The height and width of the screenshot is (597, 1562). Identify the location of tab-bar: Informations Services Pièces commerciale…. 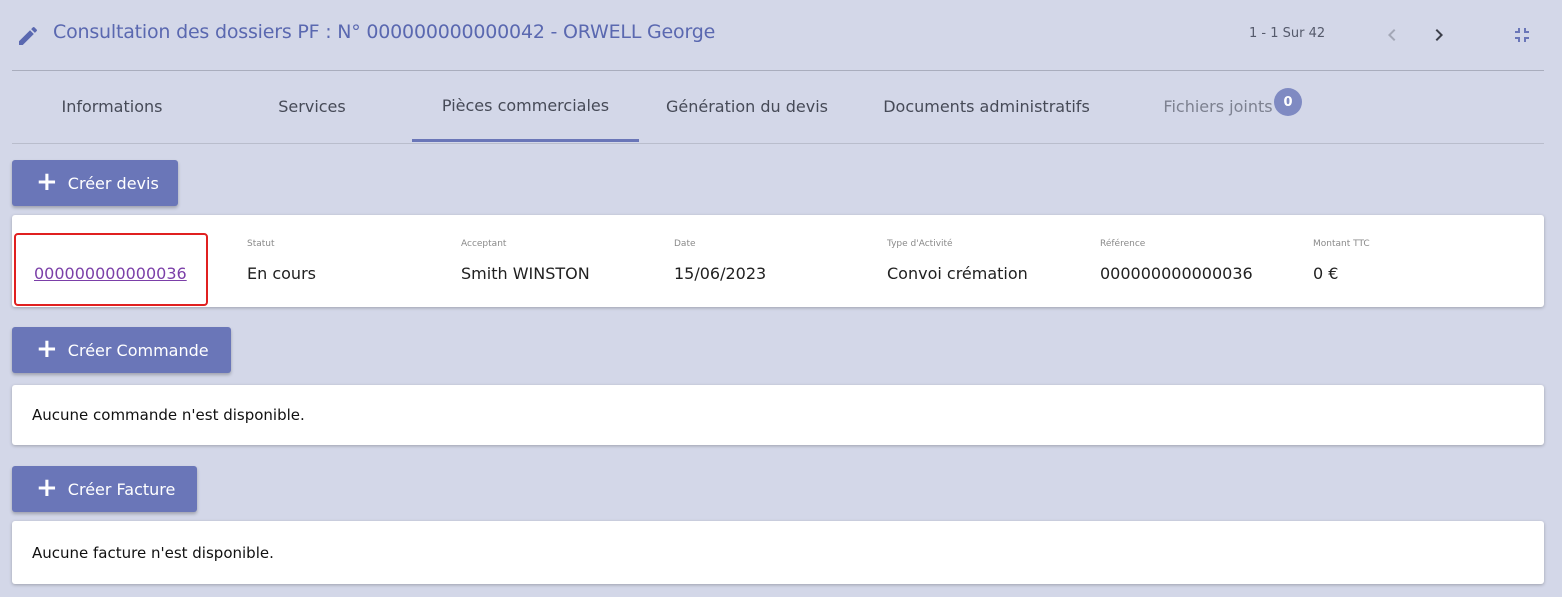
(778, 107).